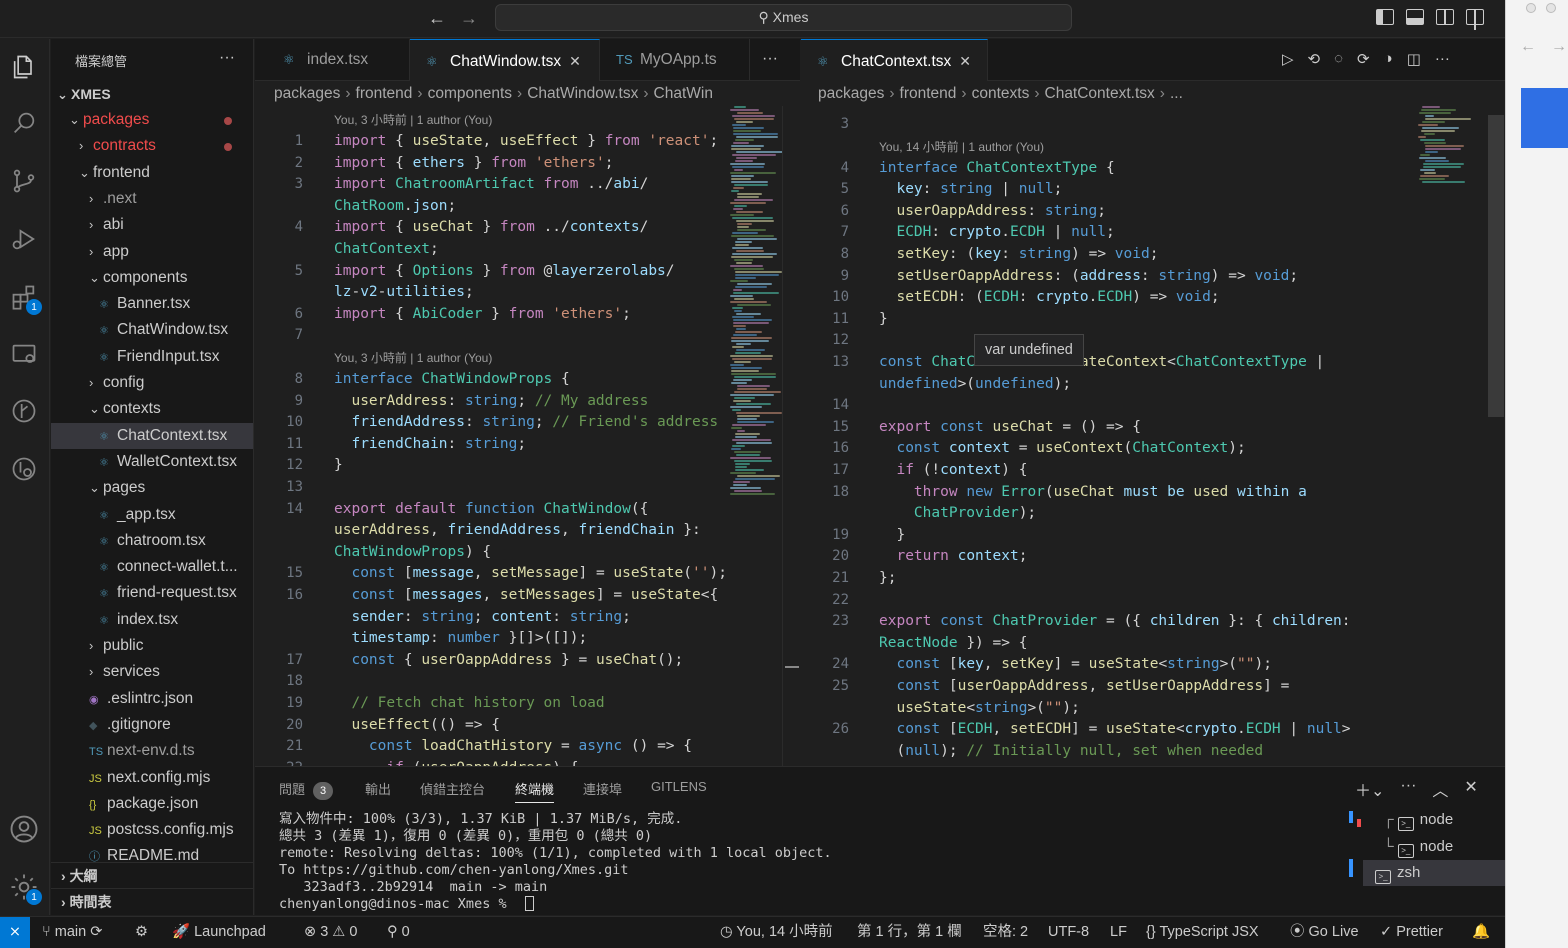  I want to click on code-line: userOappAddress: string;, so click(992, 211).